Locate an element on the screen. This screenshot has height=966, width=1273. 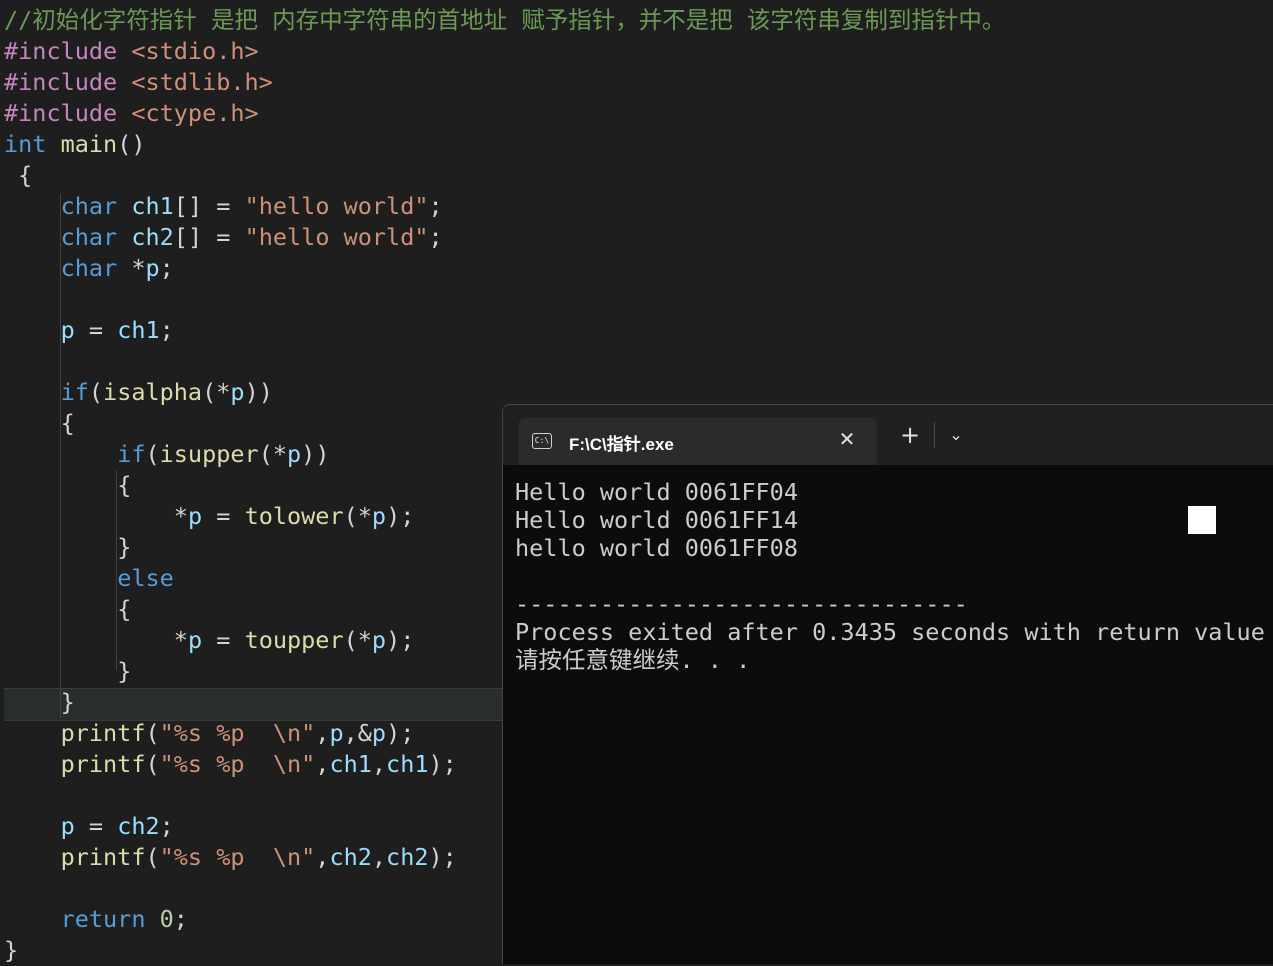
code-line: #include <stdio.h> is located at coordinates (131, 51).